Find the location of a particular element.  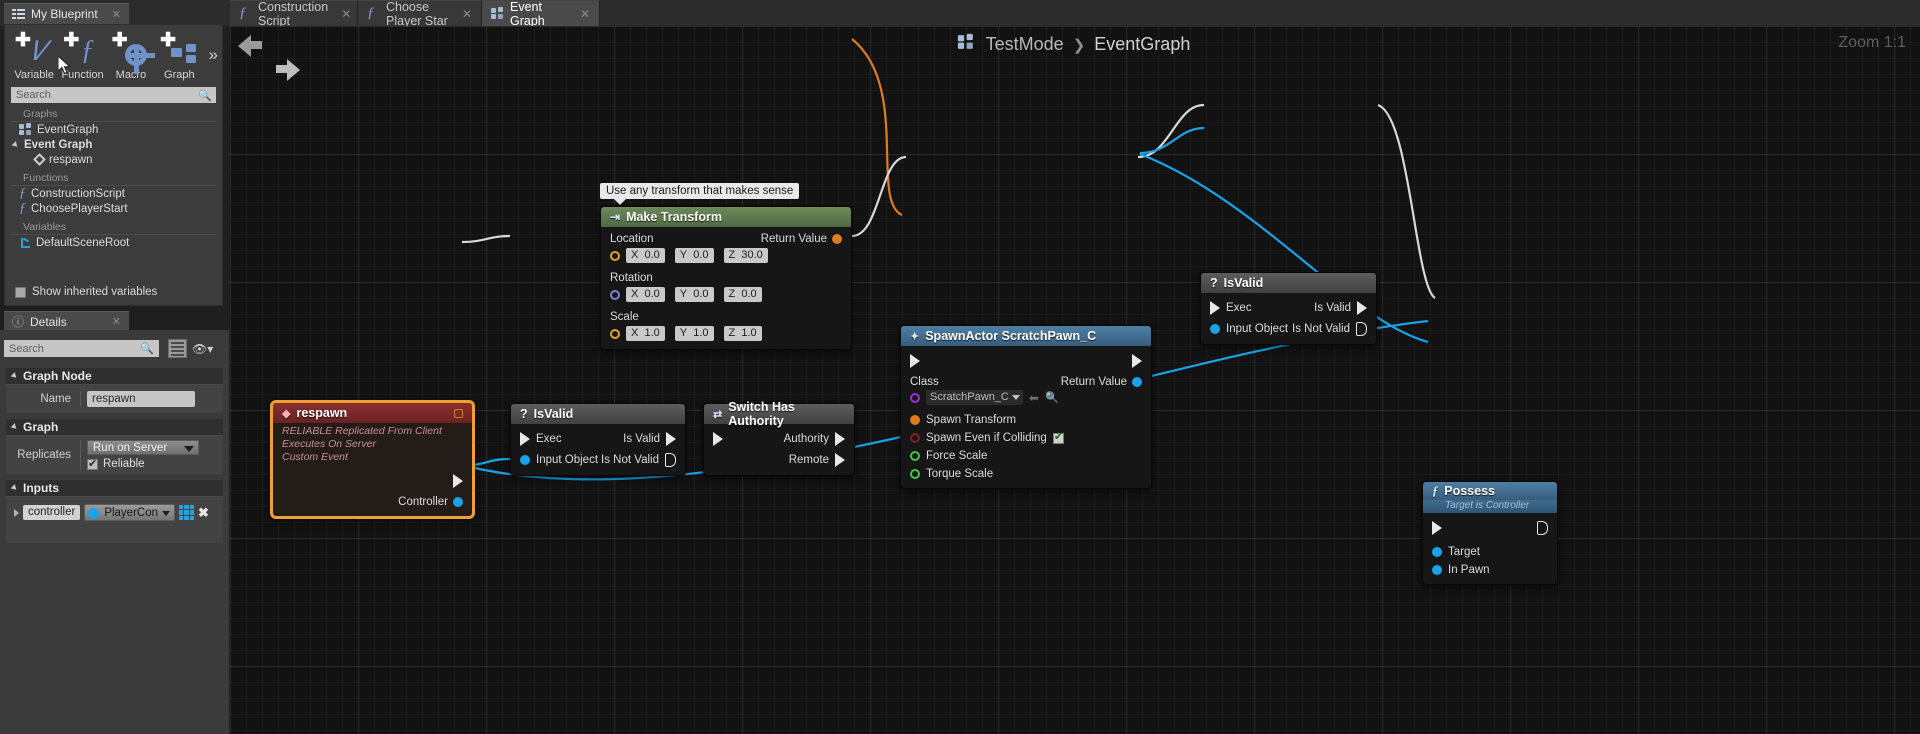

tree-item-eventgraph: EventGraph is located at coordinates (113, 129).